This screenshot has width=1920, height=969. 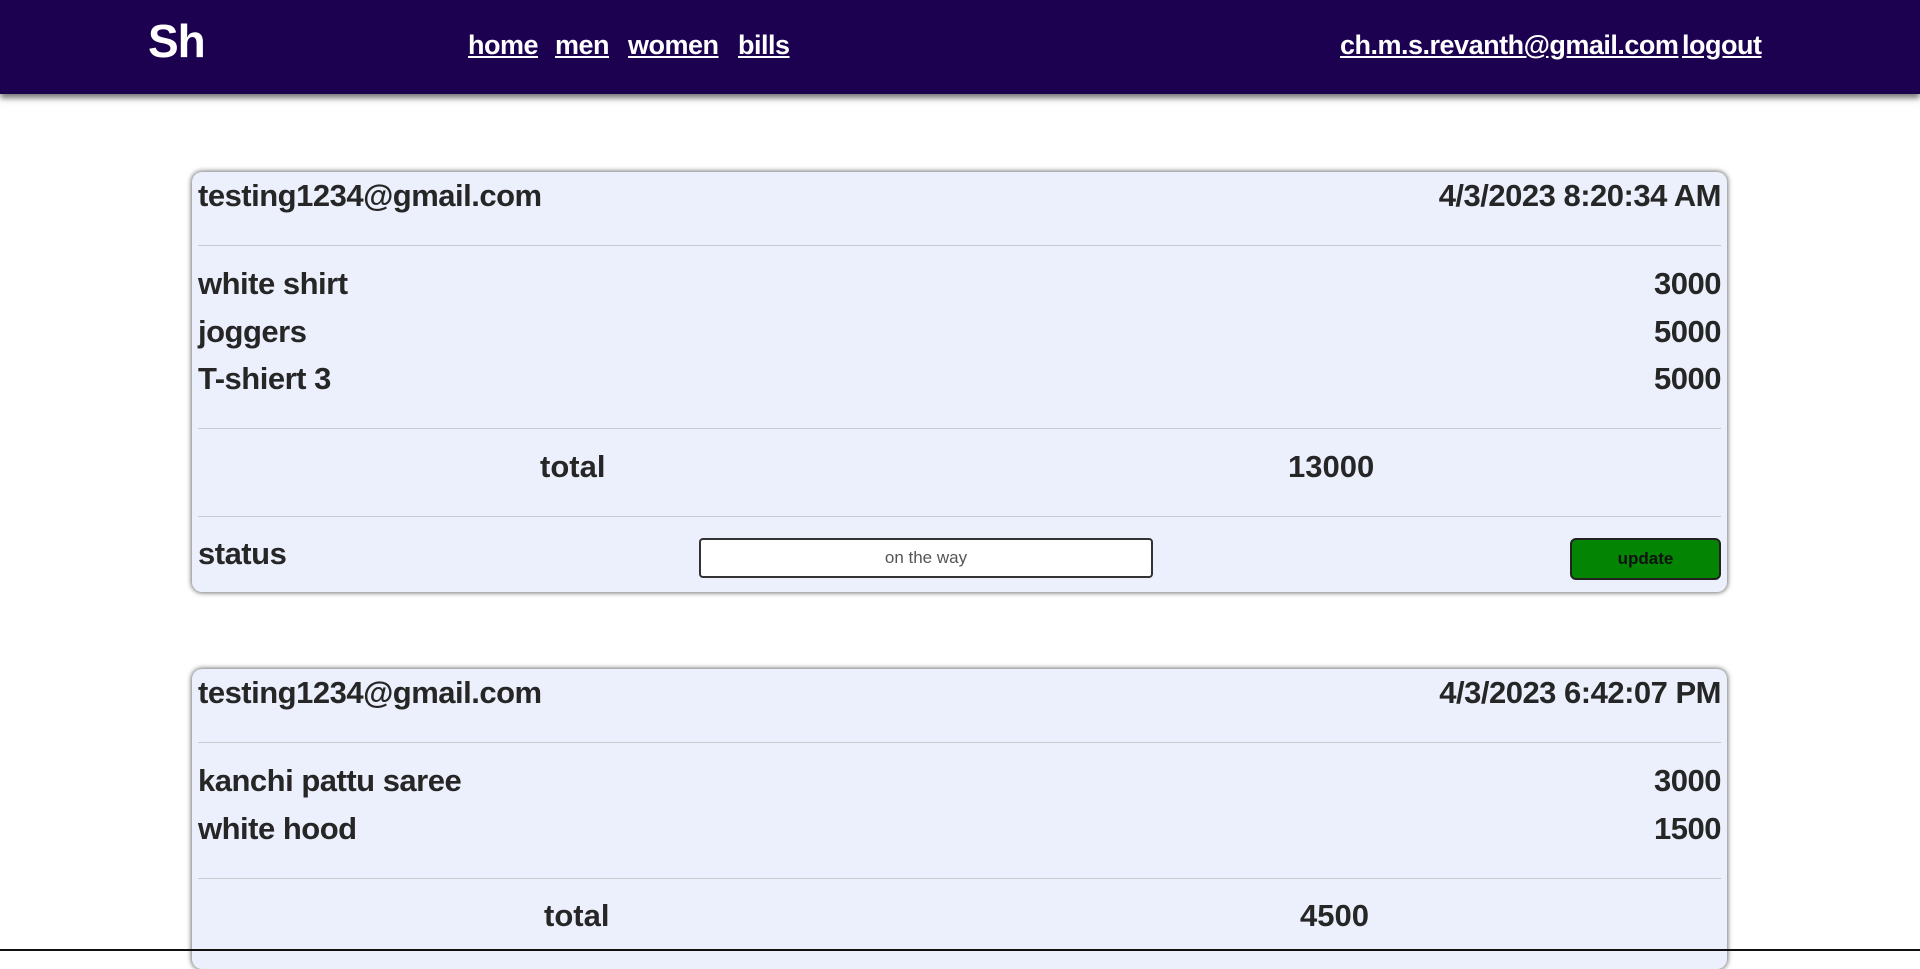 What do you see at coordinates (177, 41) in the screenshot?
I see `brand-logo: Sh` at bounding box center [177, 41].